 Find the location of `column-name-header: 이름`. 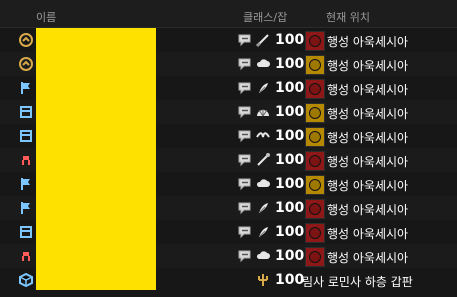

column-name-header: 이름 is located at coordinates (46, 17).